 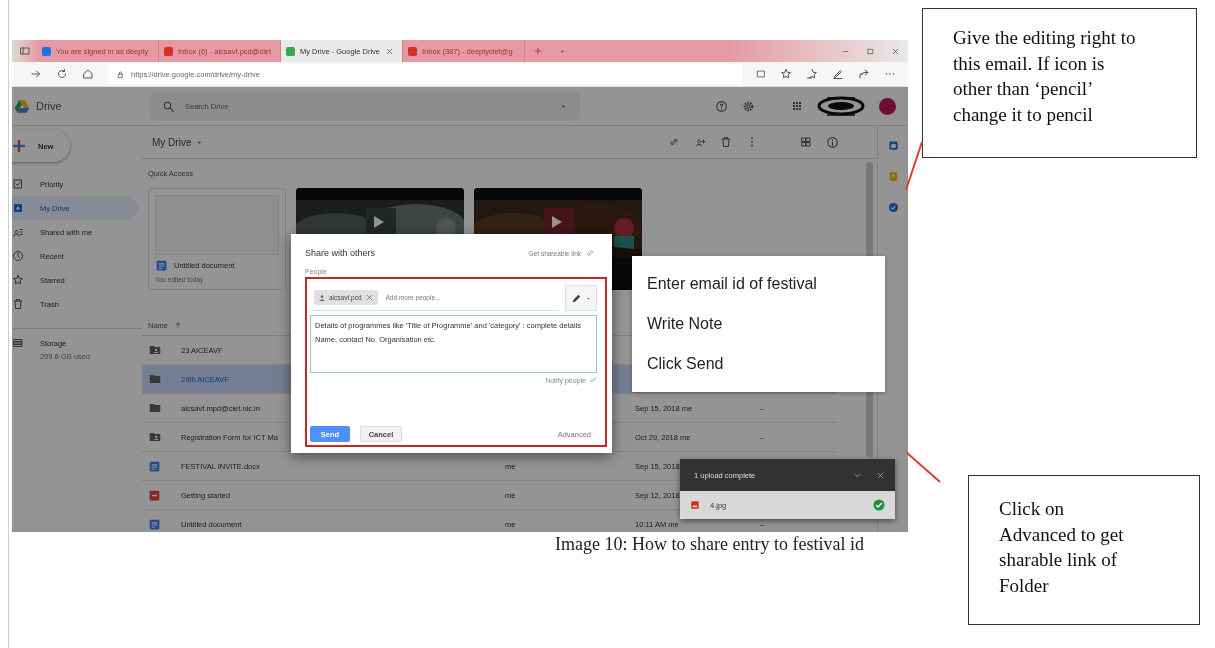 What do you see at coordinates (732, 284) in the screenshot?
I see `instruction-text: Enter email id of festival` at bounding box center [732, 284].